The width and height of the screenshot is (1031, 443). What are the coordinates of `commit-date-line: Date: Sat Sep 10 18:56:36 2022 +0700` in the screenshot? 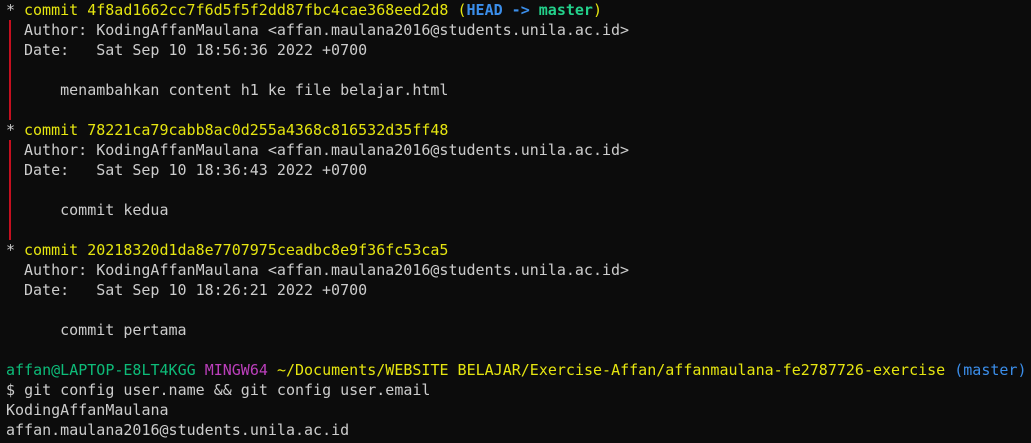 It's located at (518, 50).